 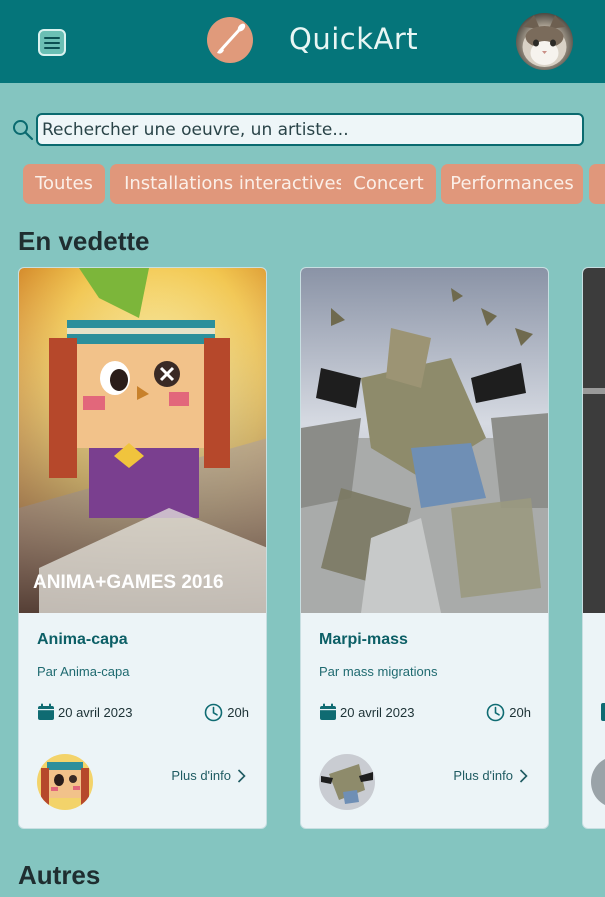 What do you see at coordinates (64, 184) in the screenshot?
I see `chip-toutes: Toutes` at bounding box center [64, 184].